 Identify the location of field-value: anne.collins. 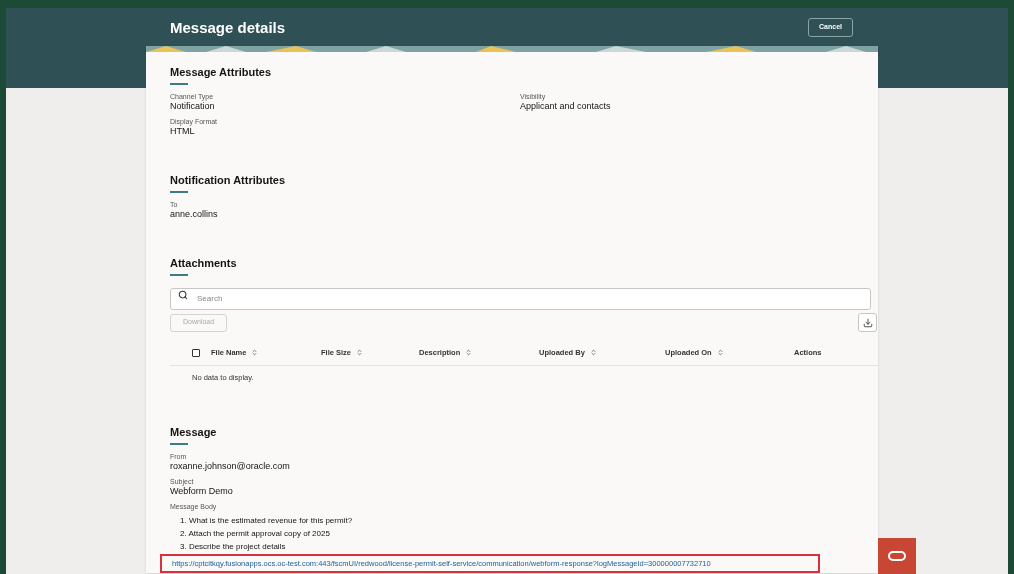
(194, 214).